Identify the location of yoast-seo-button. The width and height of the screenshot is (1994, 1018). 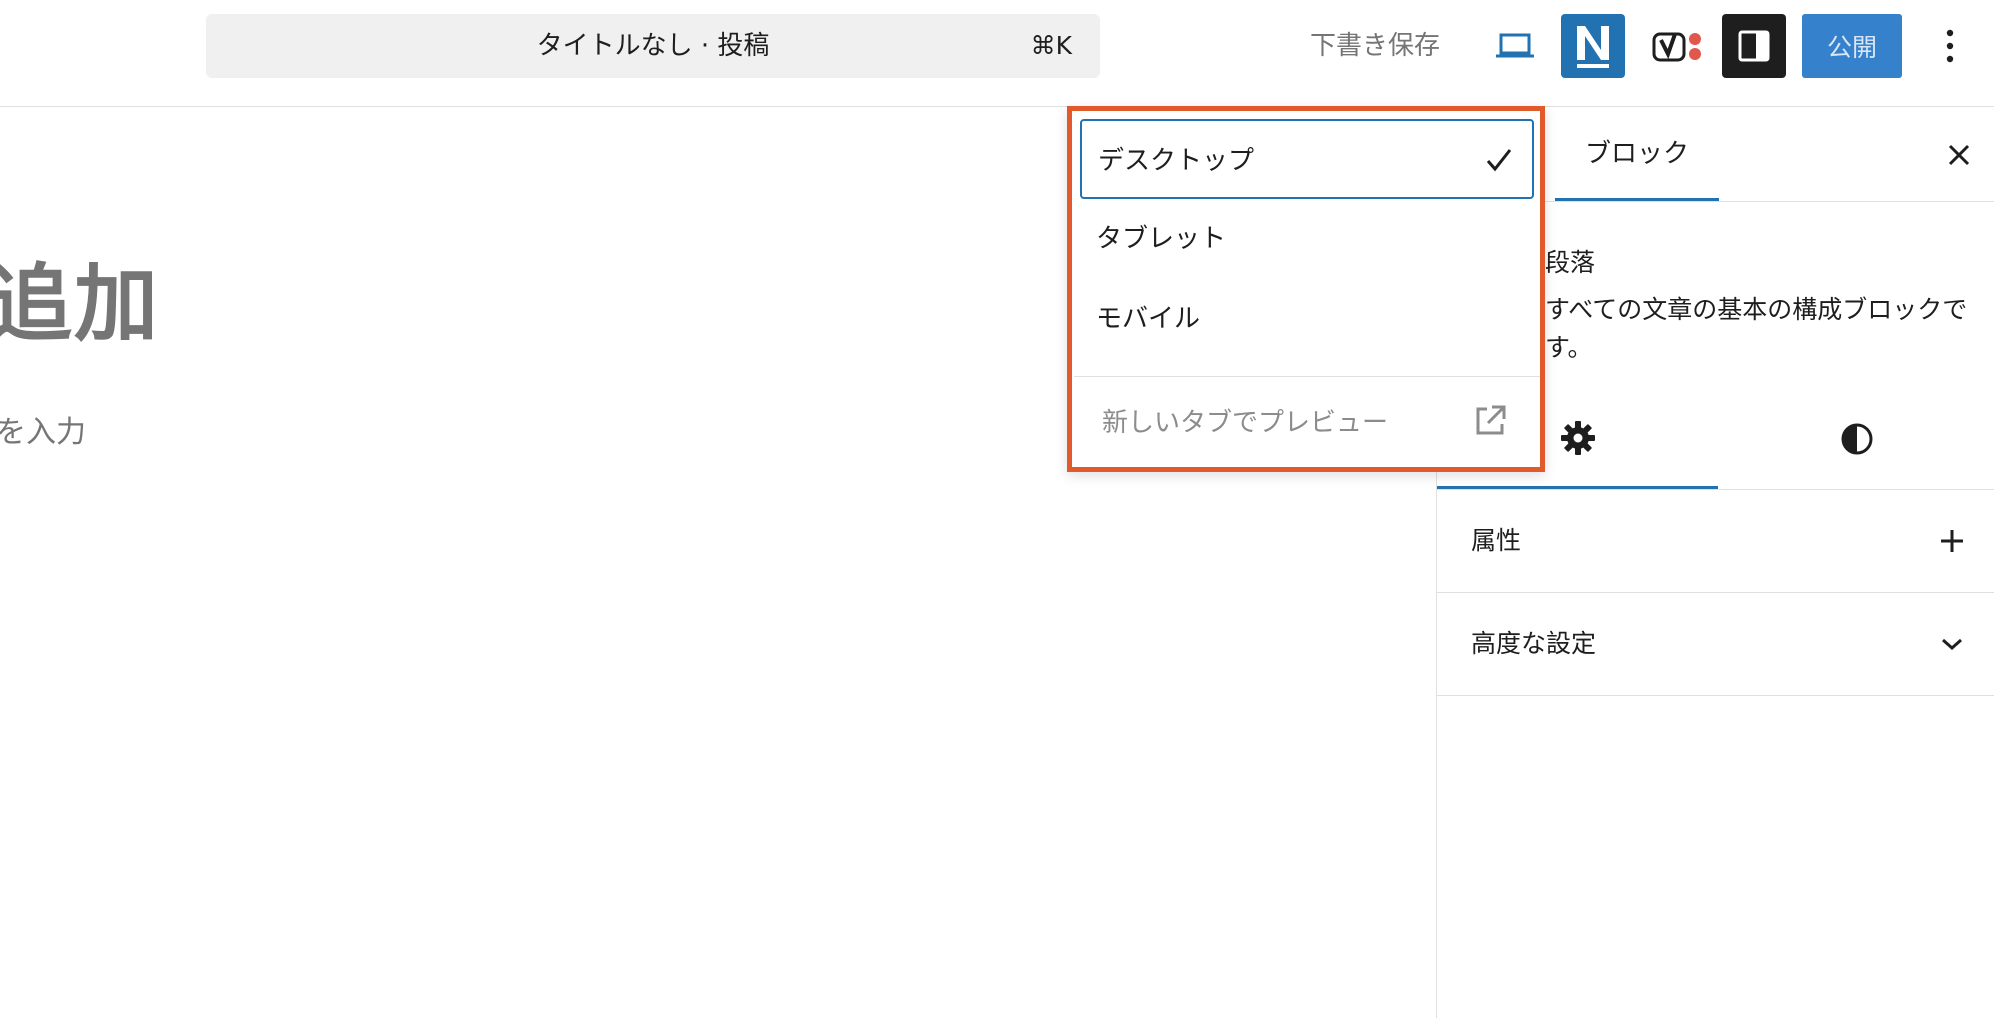
(1679, 46).